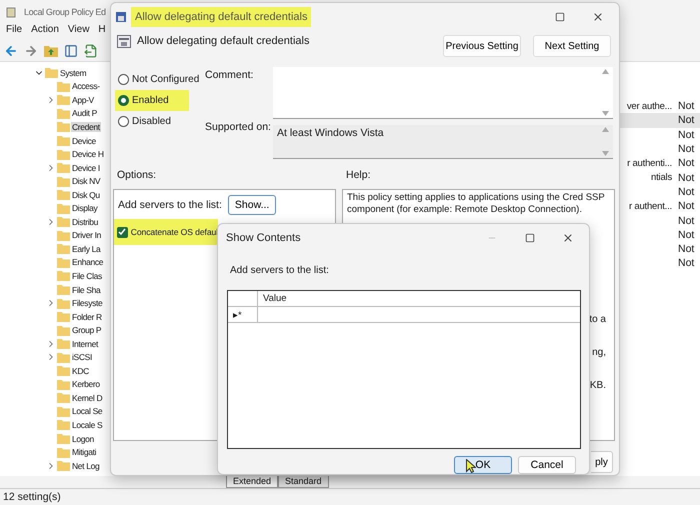  I want to click on dialog-title: Show Contents, so click(263, 238).